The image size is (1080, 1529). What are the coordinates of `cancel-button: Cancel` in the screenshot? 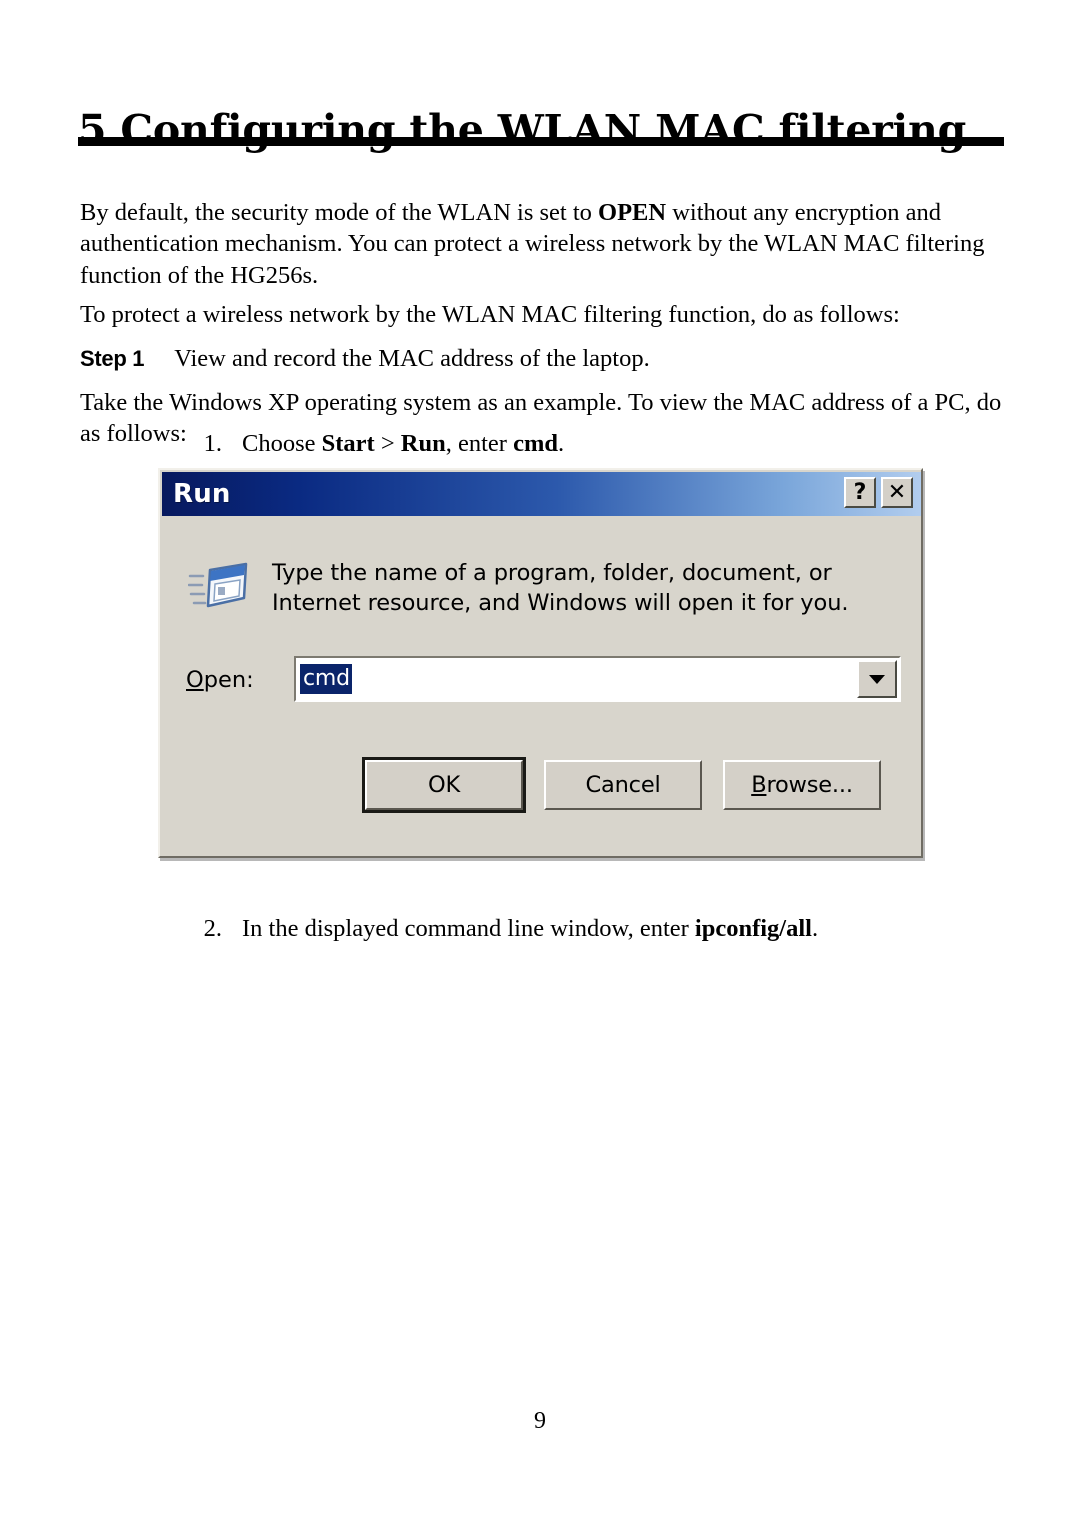 It's located at (623, 785).